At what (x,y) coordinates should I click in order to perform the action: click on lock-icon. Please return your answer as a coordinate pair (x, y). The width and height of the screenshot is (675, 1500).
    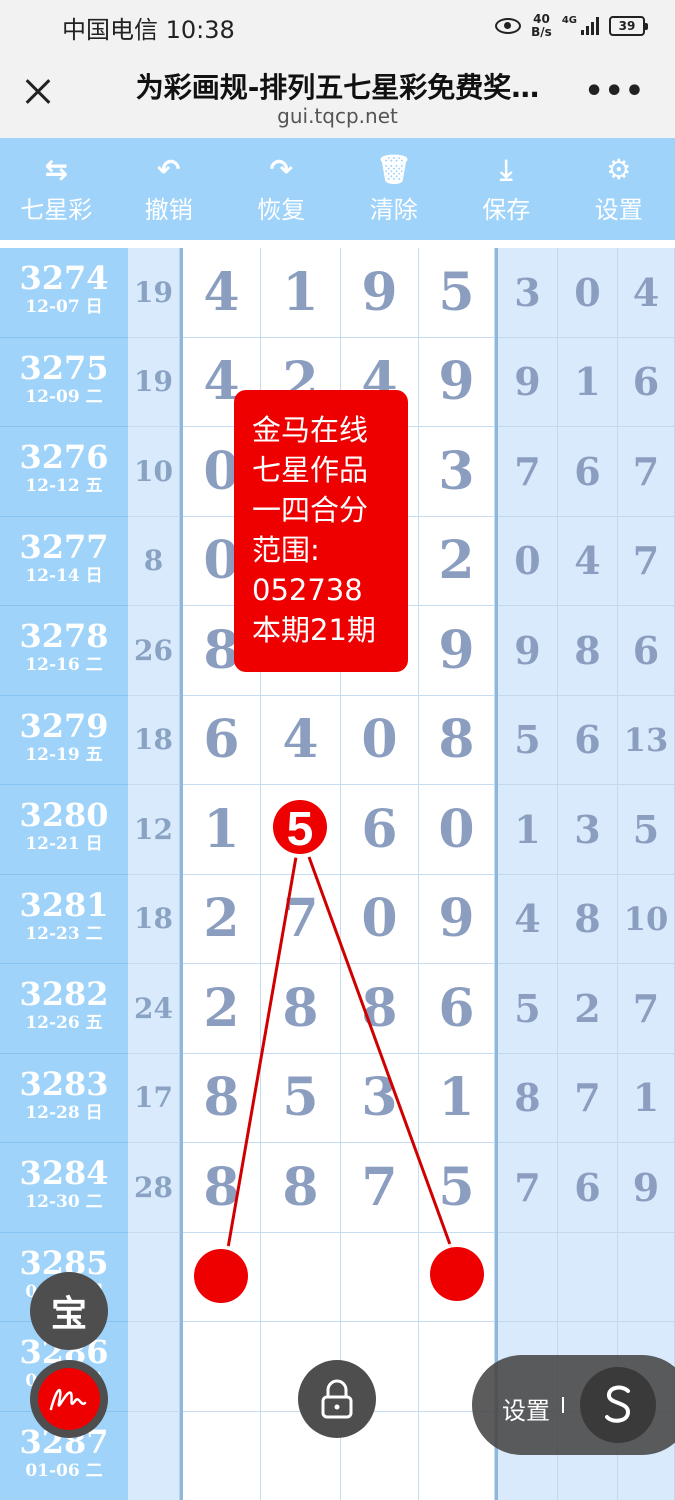
    Looking at the image, I should click on (337, 1399).